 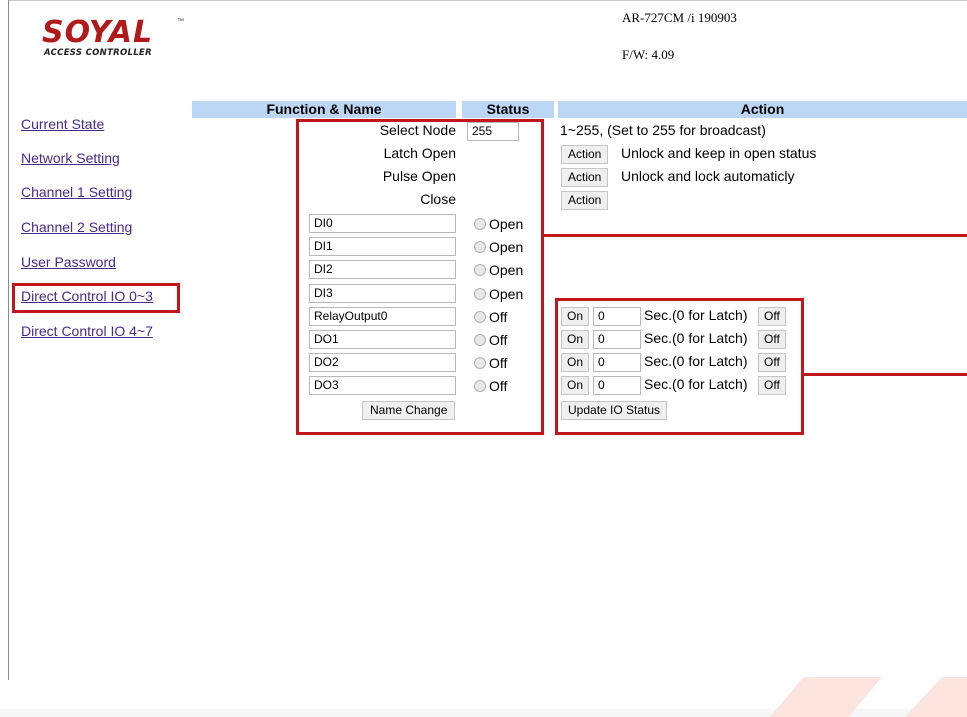 What do you see at coordinates (98, 53) in the screenshot?
I see `logo-tagline: ACCESS CONTROLLER` at bounding box center [98, 53].